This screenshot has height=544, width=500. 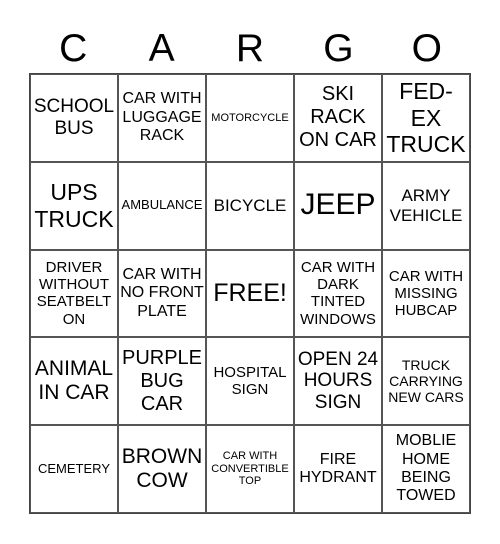 What do you see at coordinates (250, 469) in the screenshot?
I see `bingo-cell: CAR WITH CONVERTIBLE TOP` at bounding box center [250, 469].